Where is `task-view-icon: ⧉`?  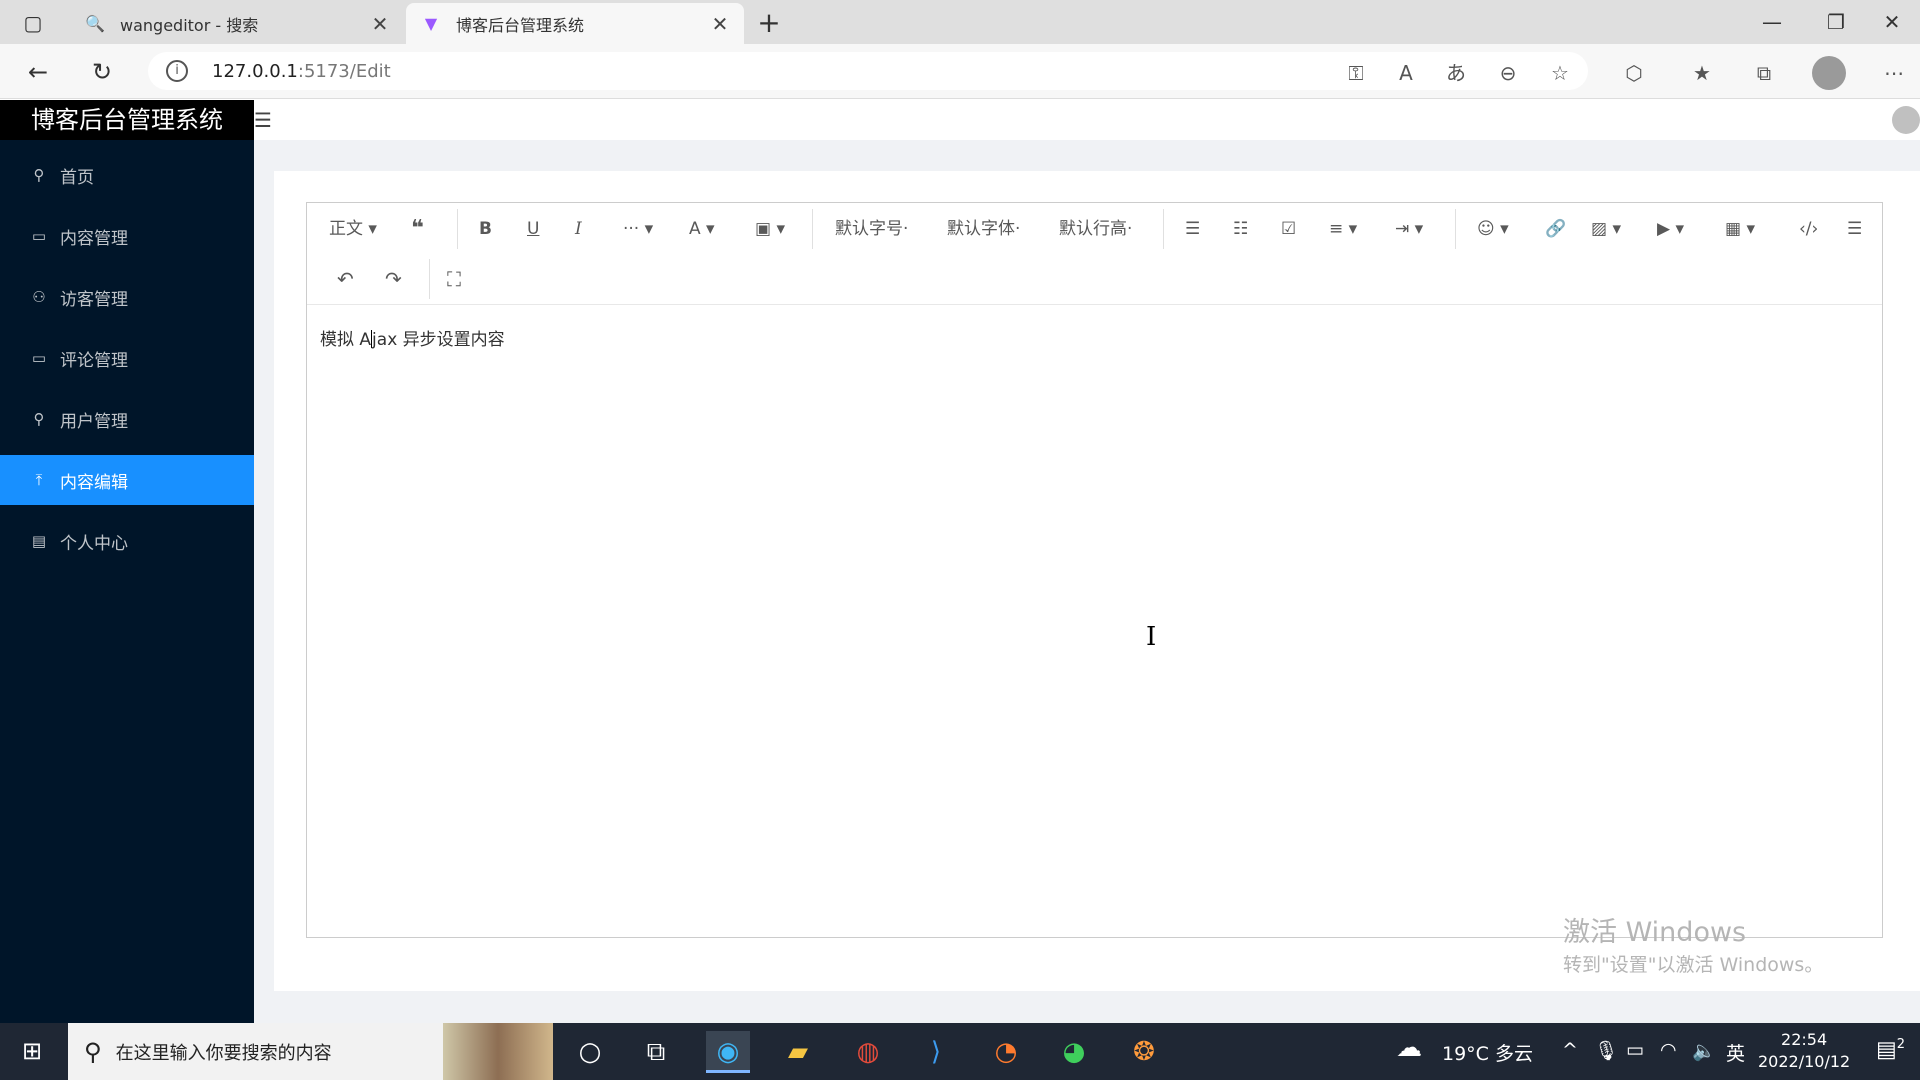
task-view-icon: ⧉ is located at coordinates (656, 1052).